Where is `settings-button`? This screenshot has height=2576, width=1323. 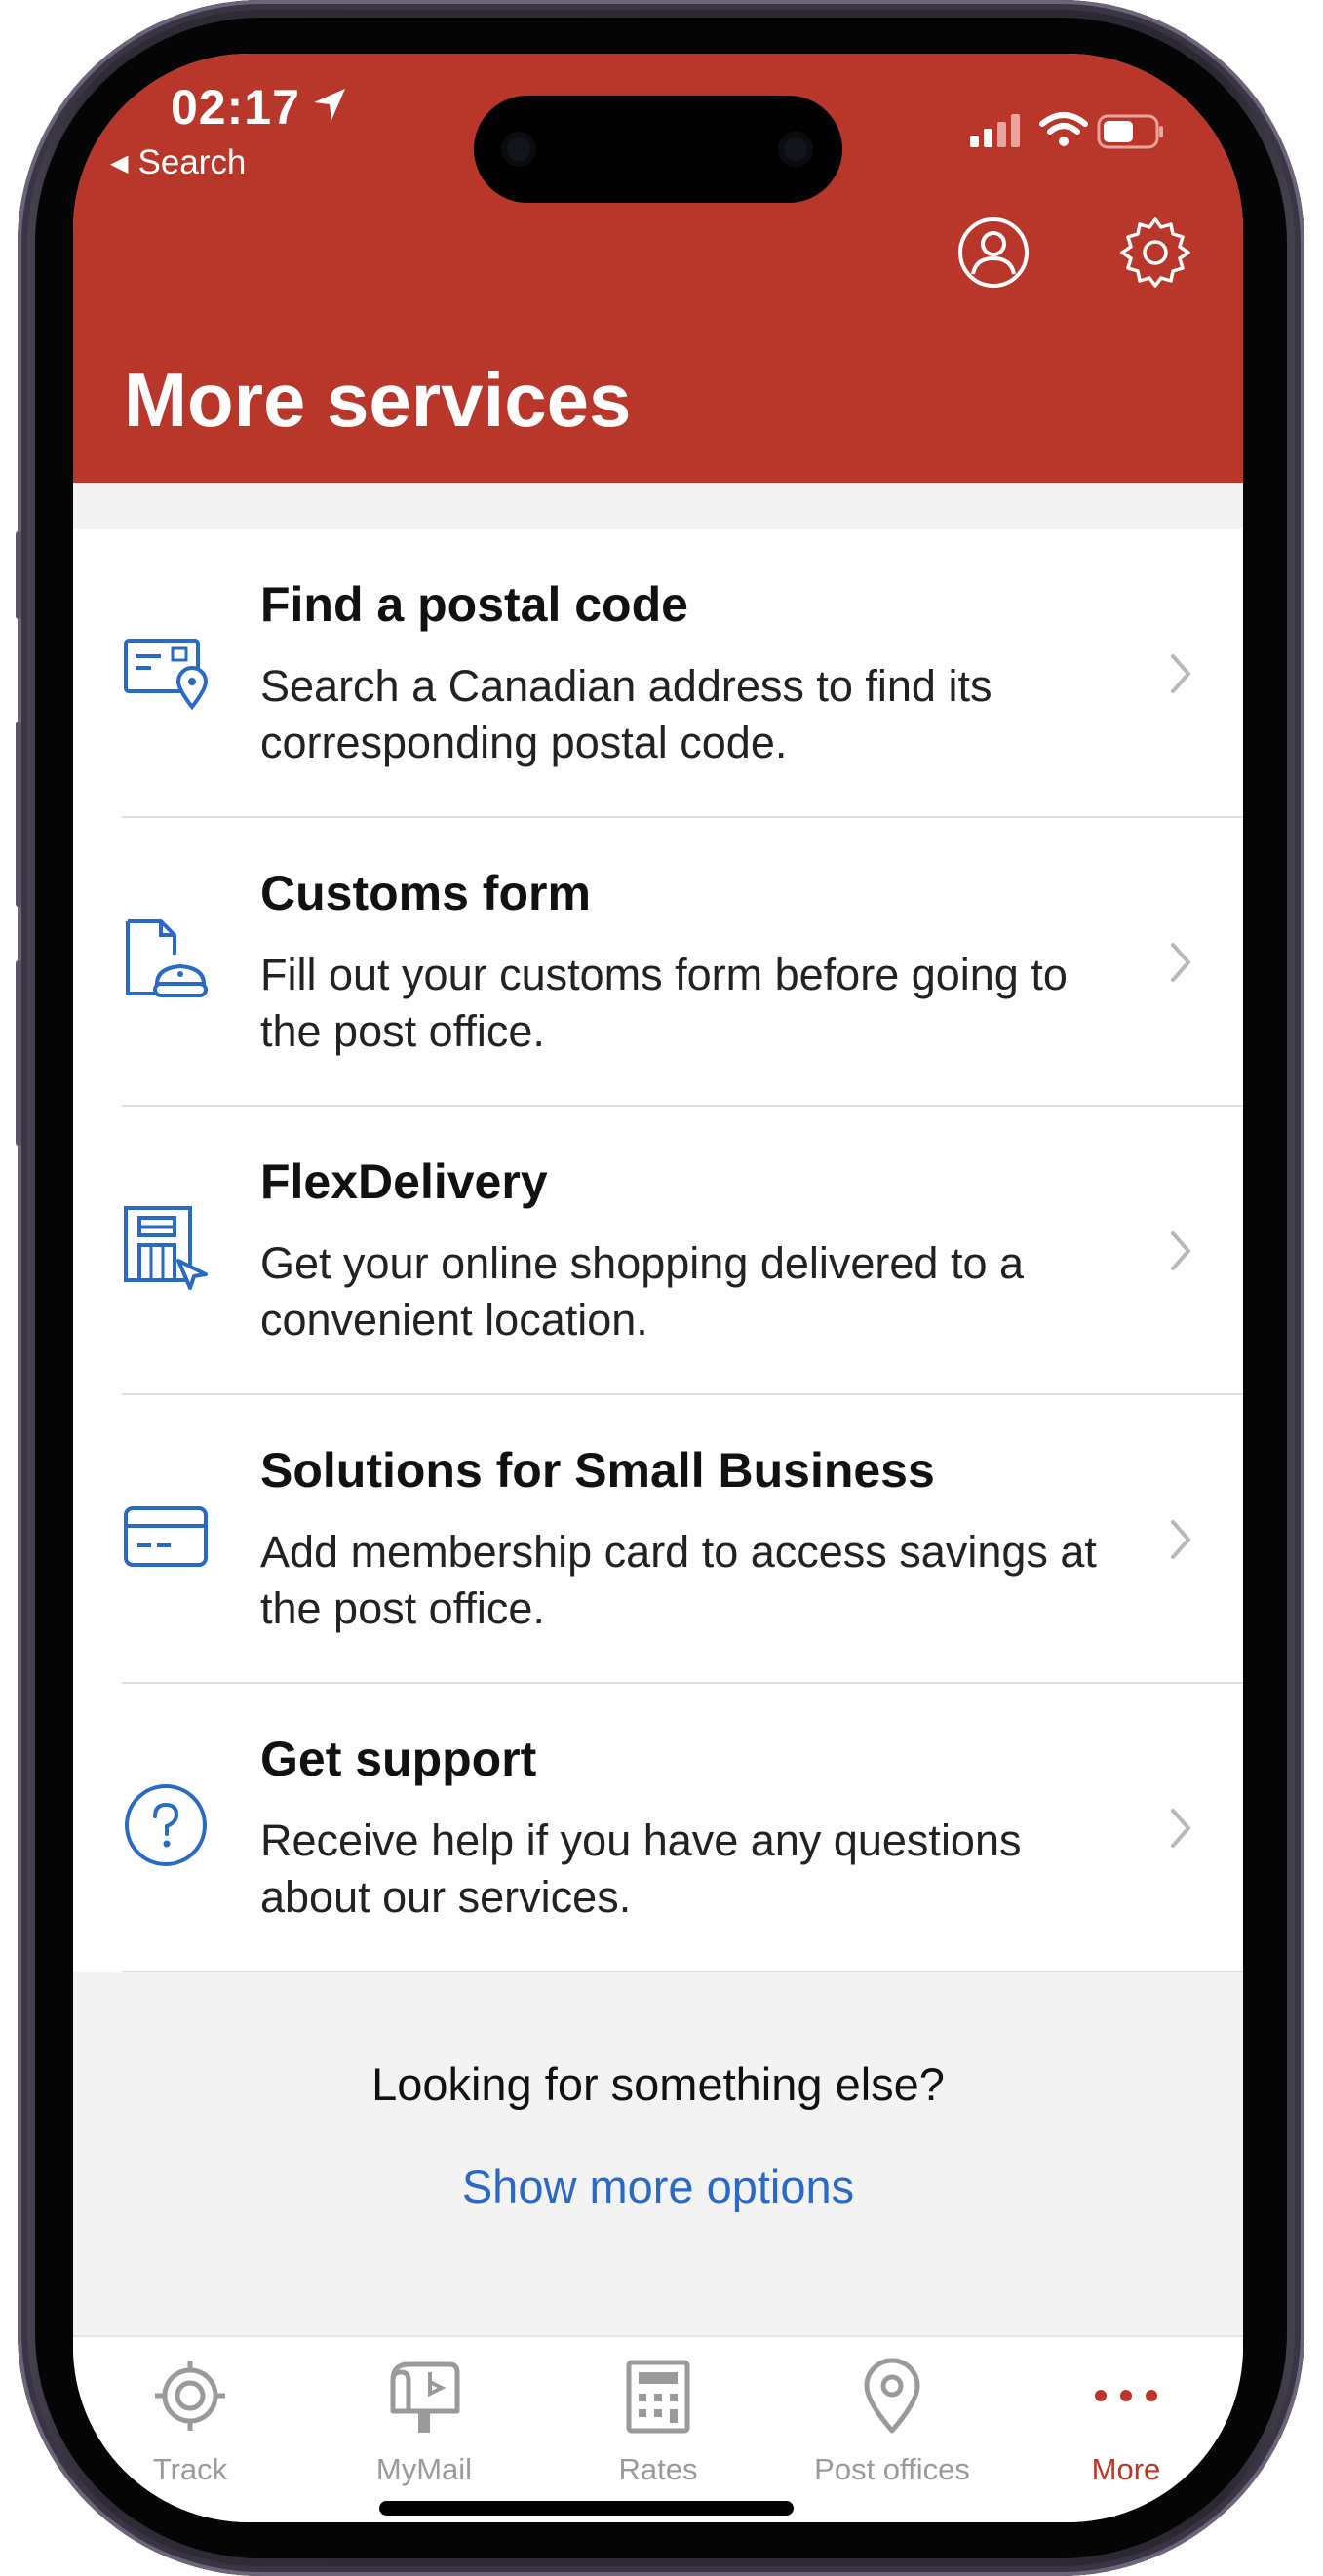 settings-button is located at coordinates (1155, 254).